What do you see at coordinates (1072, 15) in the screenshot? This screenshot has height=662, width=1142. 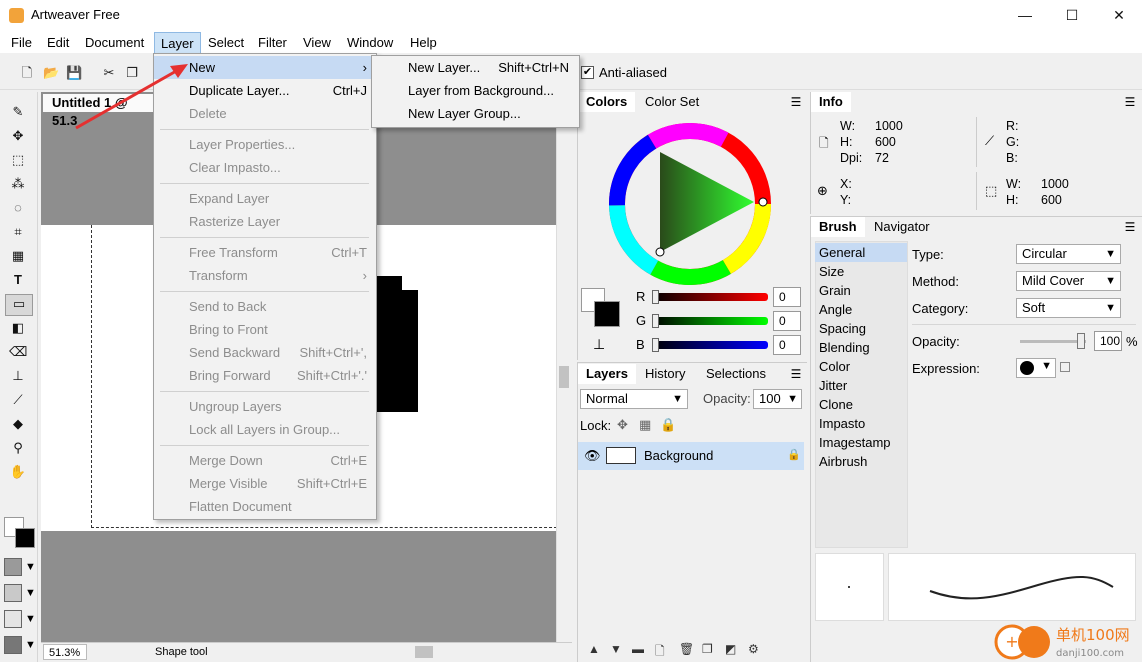 I see `maximize-button: ☐` at bounding box center [1072, 15].